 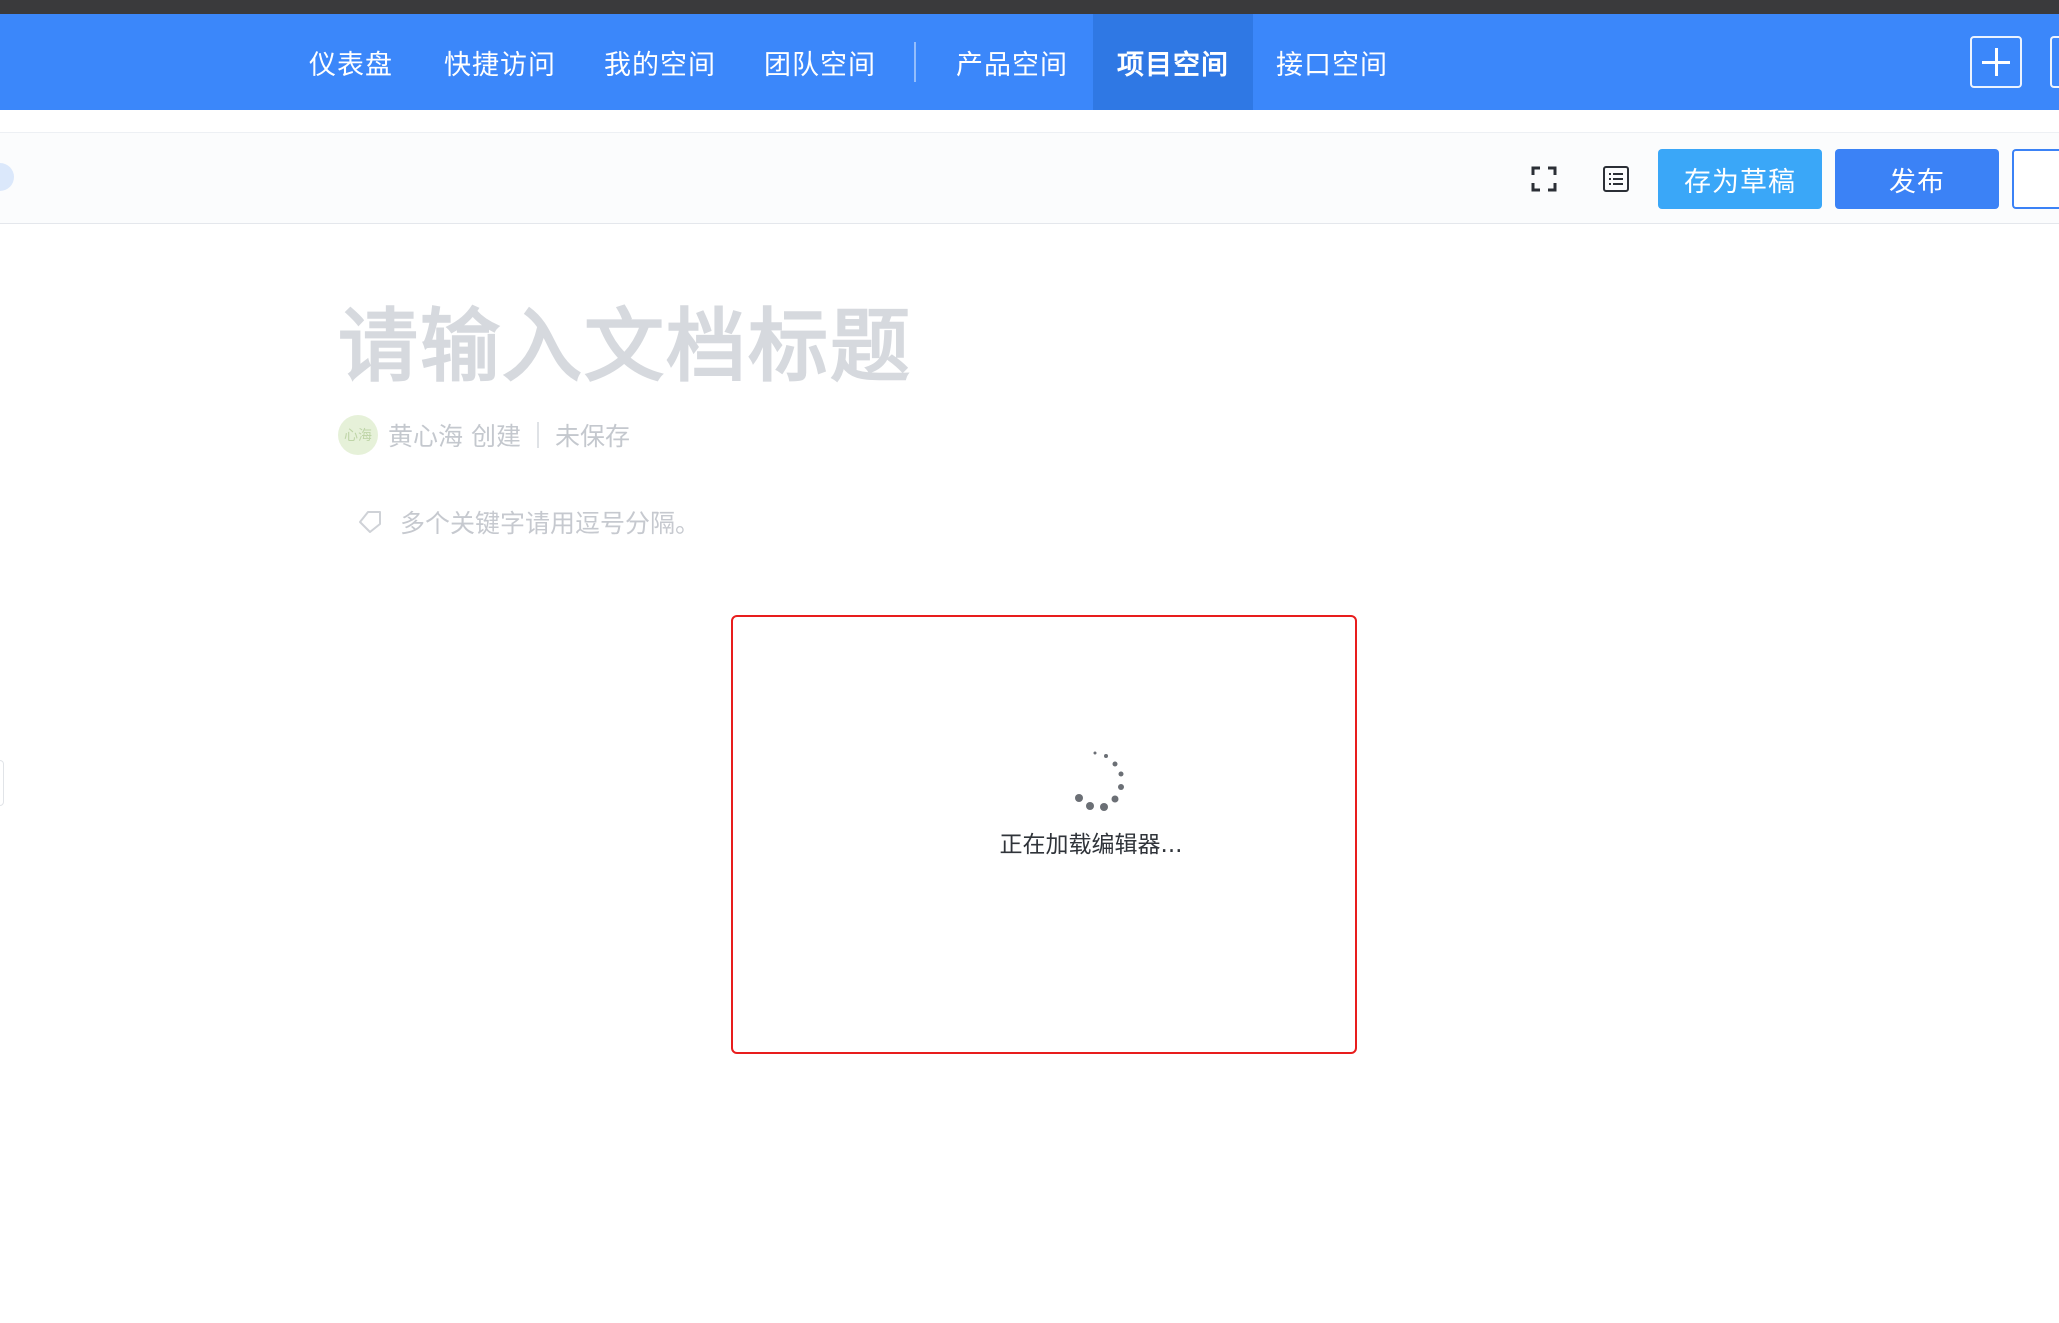 What do you see at coordinates (1917, 179) in the screenshot?
I see `publish-button: 发布` at bounding box center [1917, 179].